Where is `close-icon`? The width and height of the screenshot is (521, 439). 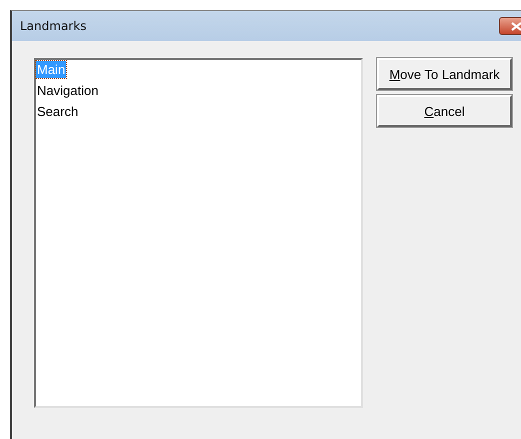
close-icon is located at coordinates (515, 26).